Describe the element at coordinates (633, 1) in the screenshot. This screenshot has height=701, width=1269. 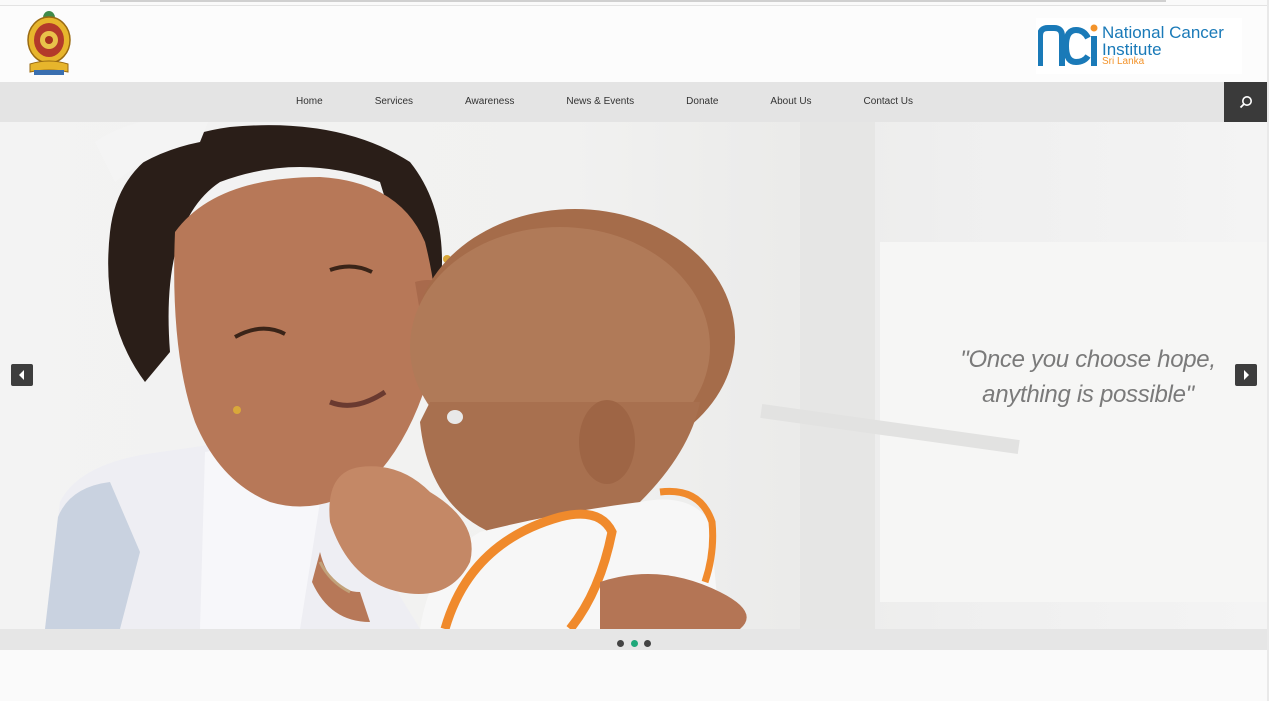
I see `top-border` at that location.